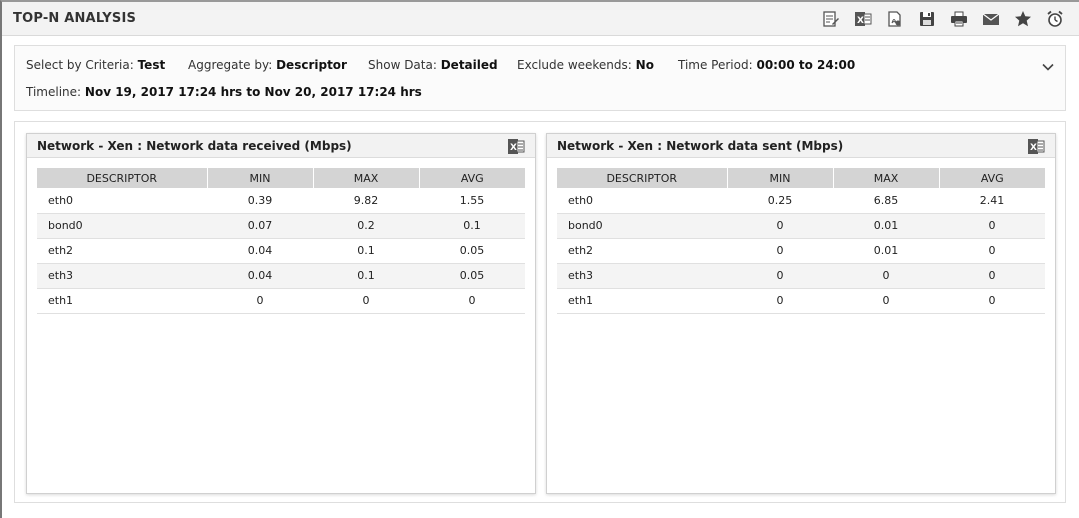 Image resolution: width=1079 pixels, height=518 pixels. What do you see at coordinates (80, 65) in the screenshot?
I see `select-criteria-label: Select by Criteria:` at bounding box center [80, 65].